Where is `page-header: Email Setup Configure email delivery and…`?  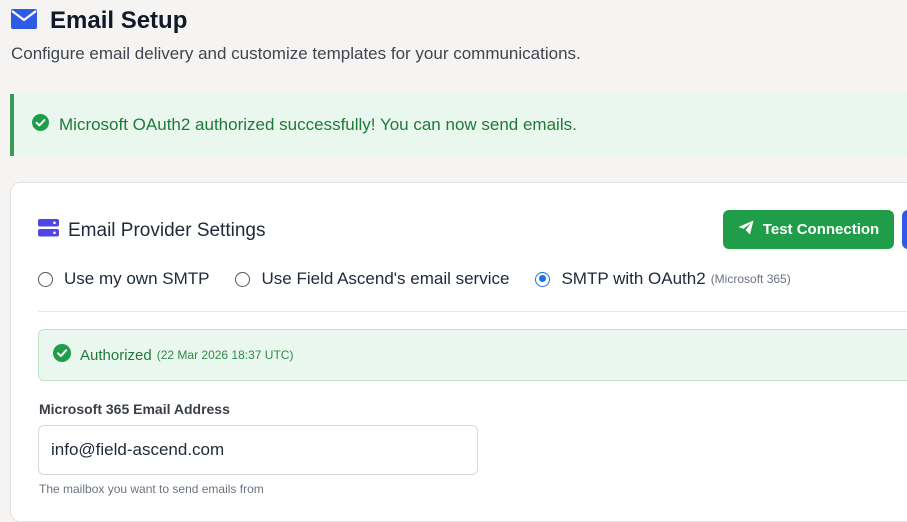 page-header: Email Setup Configure email delivery and… is located at coordinates (458, 34).